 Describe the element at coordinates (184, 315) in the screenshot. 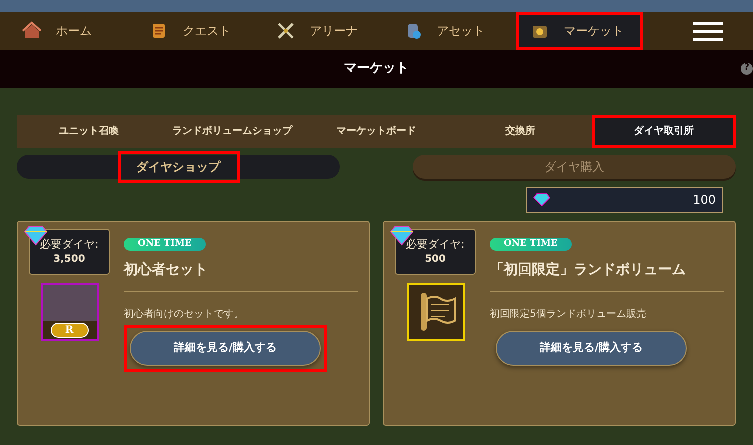

I see `product-description: 初心者向けのセットです。` at that location.